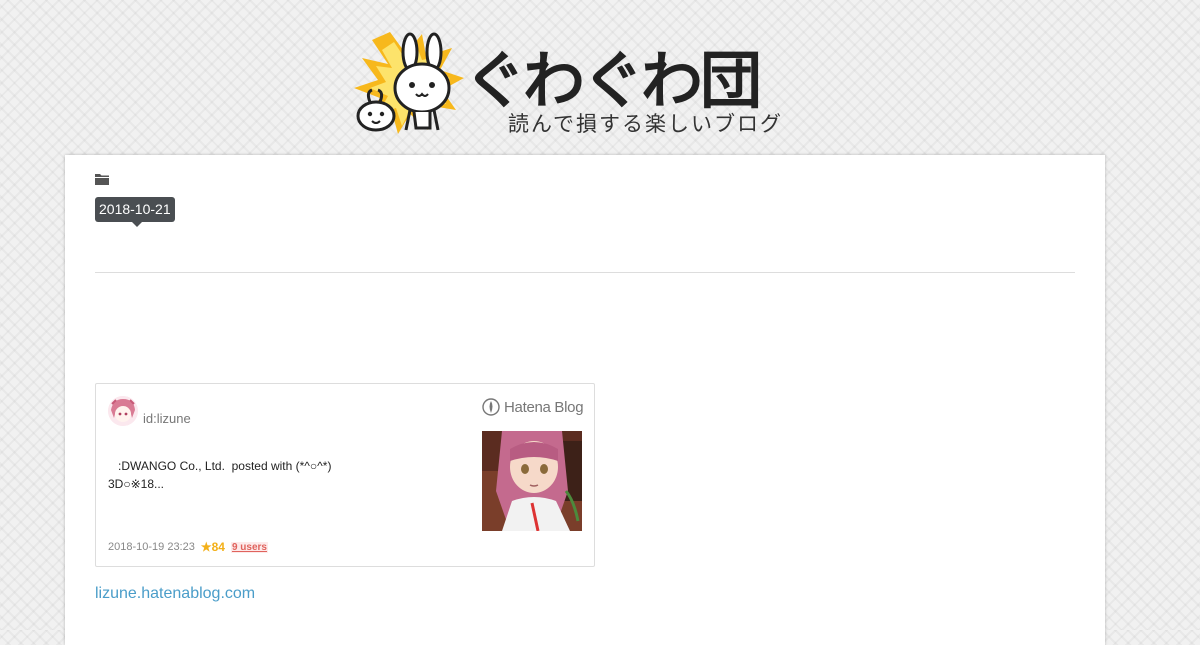 This screenshot has width=1200, height=645. Describe the element at coordinates (409, 83) in the screenshot. I see `rabbit-mascot-icon` at that location.